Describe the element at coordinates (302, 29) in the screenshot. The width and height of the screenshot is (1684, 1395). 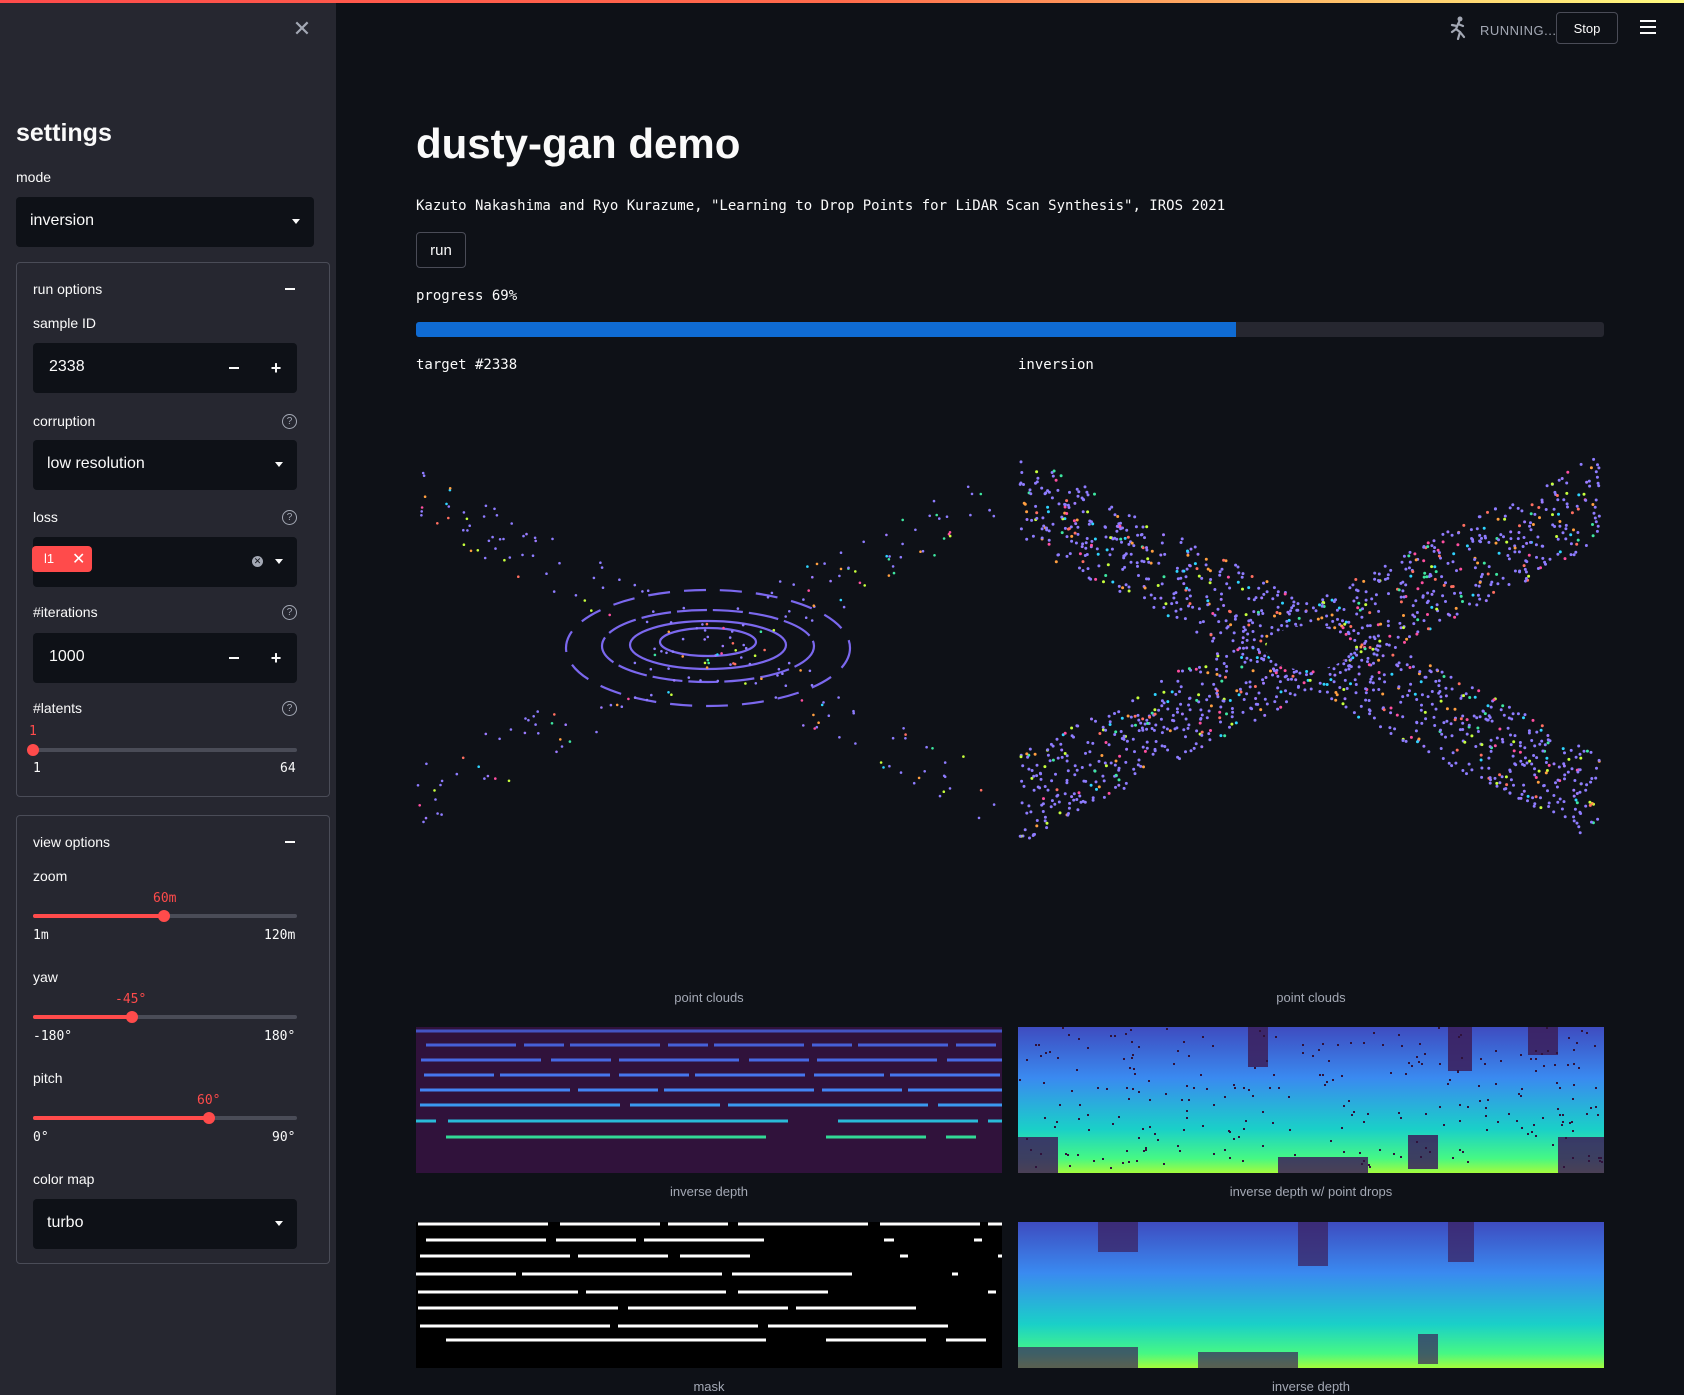
I see `close-icon: ✕` at that location.